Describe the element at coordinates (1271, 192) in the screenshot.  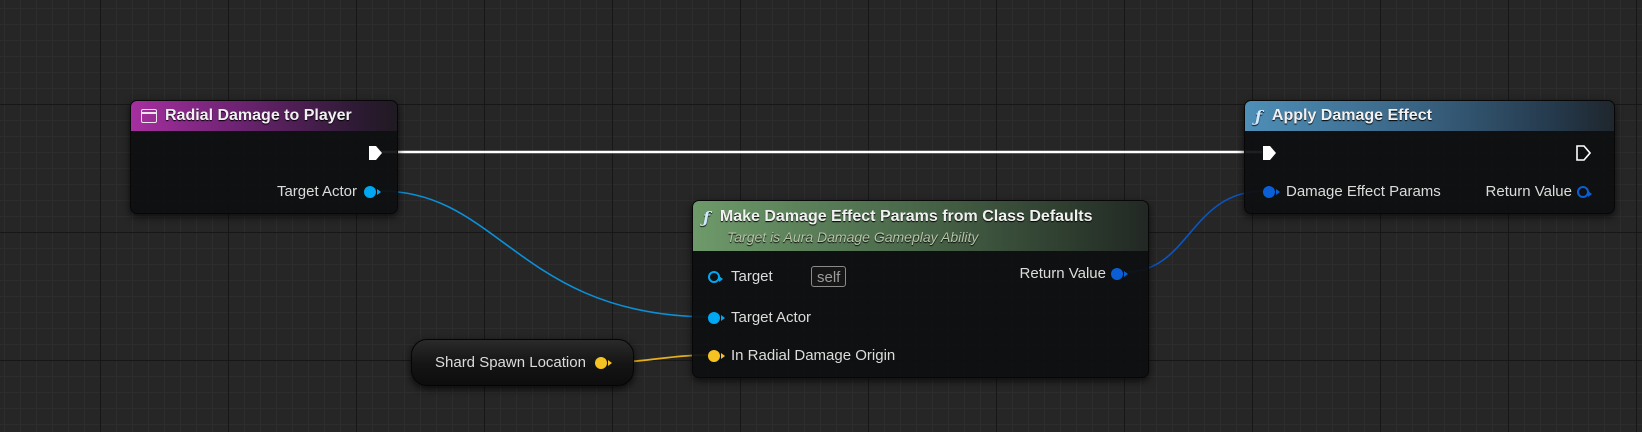
I see `damage-effect-params-input-pin-icon` at that location.